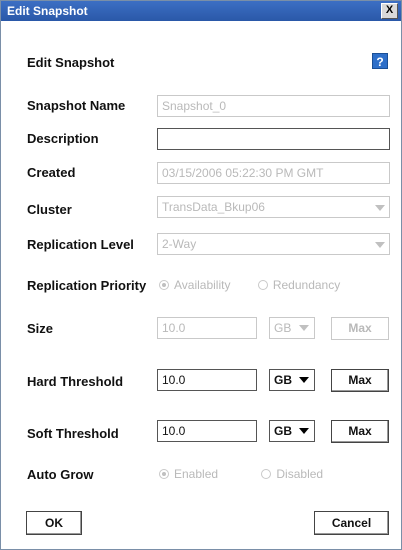 The image size is (402, 550). Describe the element at coordinates (63, 138) in the screenshot. I see `description-label: Description` at that location.